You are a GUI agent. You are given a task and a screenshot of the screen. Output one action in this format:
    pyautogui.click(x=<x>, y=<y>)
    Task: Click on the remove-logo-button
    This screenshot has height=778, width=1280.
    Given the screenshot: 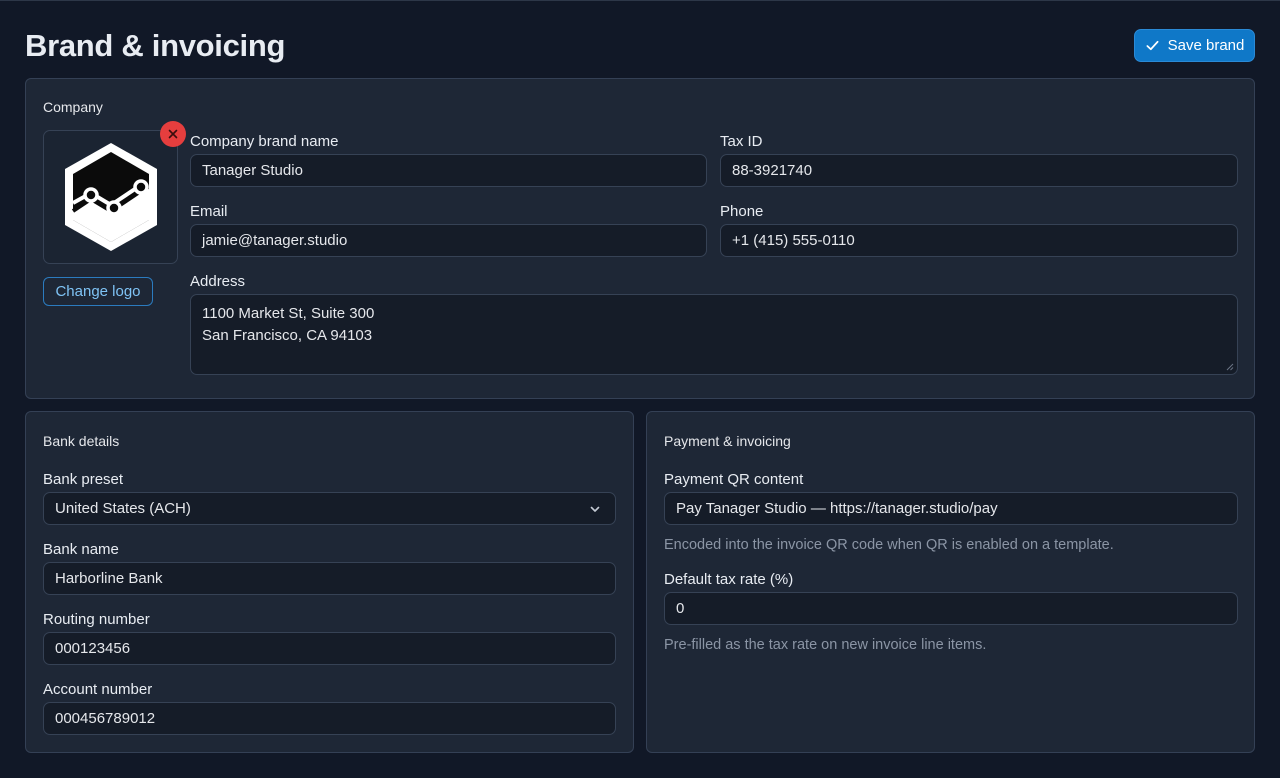 What is the action you would take?
    pyautogui.click(x=173, y=134)
    